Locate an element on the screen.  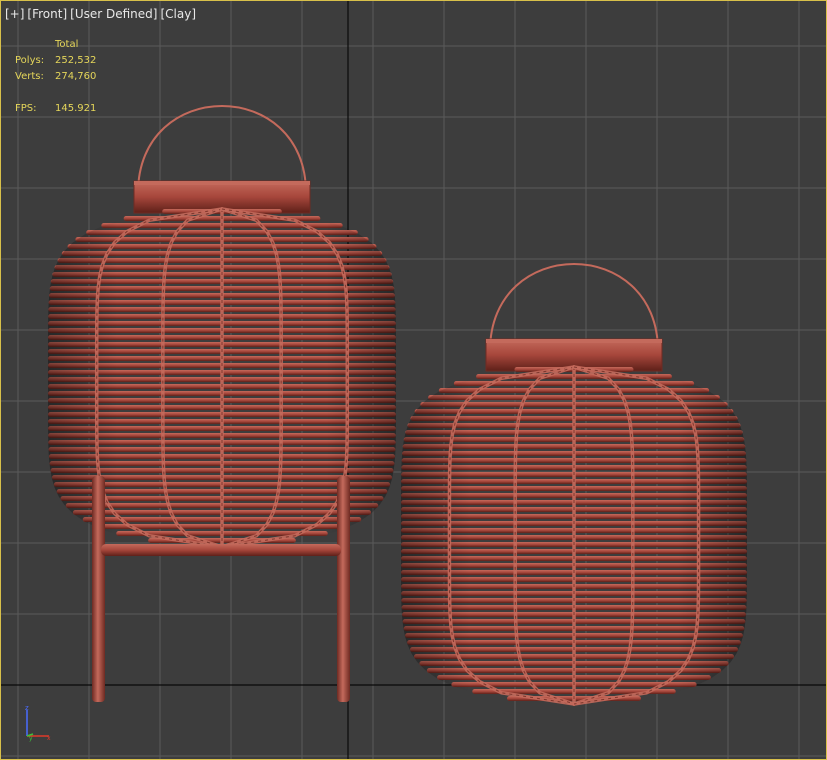
viewport-visual-style-menu: [Clay] is located at coordinates (178, 14).